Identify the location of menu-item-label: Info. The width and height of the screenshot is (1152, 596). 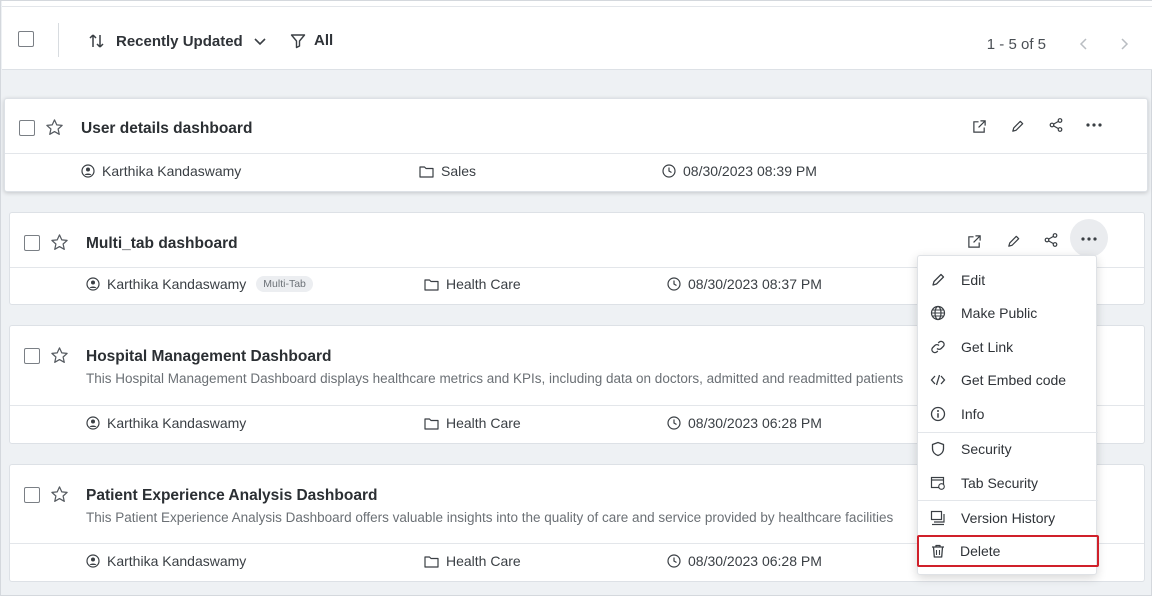
(973, 414).